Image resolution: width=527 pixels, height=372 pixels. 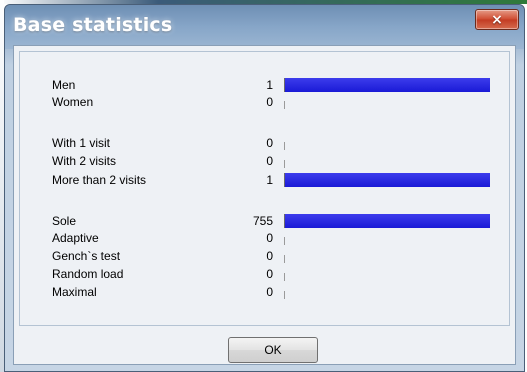 What do you see at coordinates (84, 161) in the screenshot?
I see `stat-label: With 2 visits` at bounding box center [84, 161].